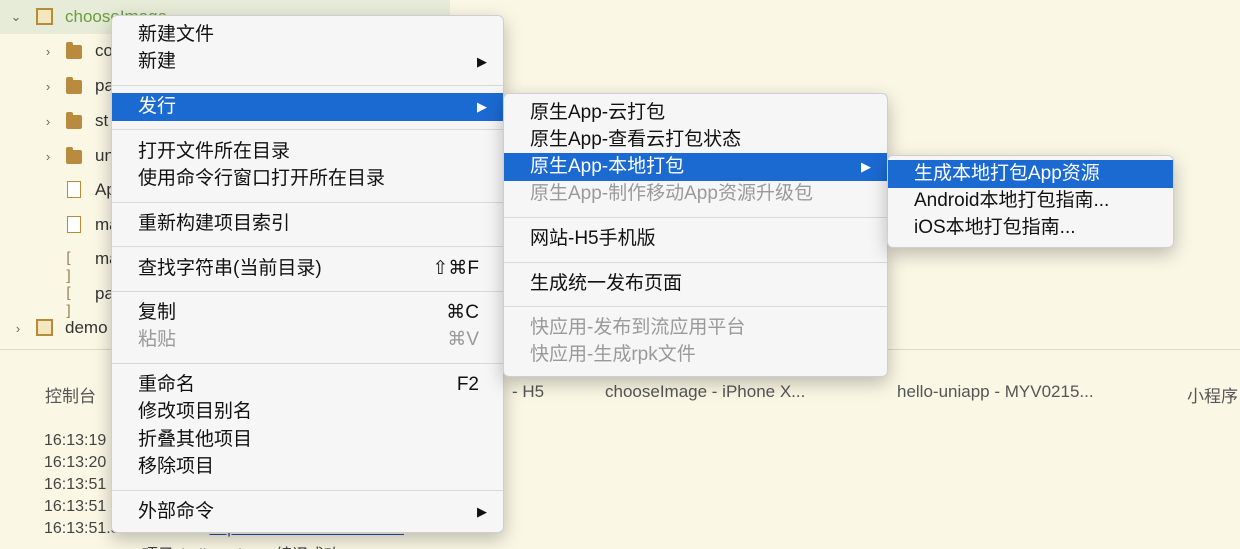 This screenshot has width=1240, height=549. What do you see at coordinates (86, 327) in the screenshot?
I see `tree-item-label: demo` at bounding box center [86, 327].